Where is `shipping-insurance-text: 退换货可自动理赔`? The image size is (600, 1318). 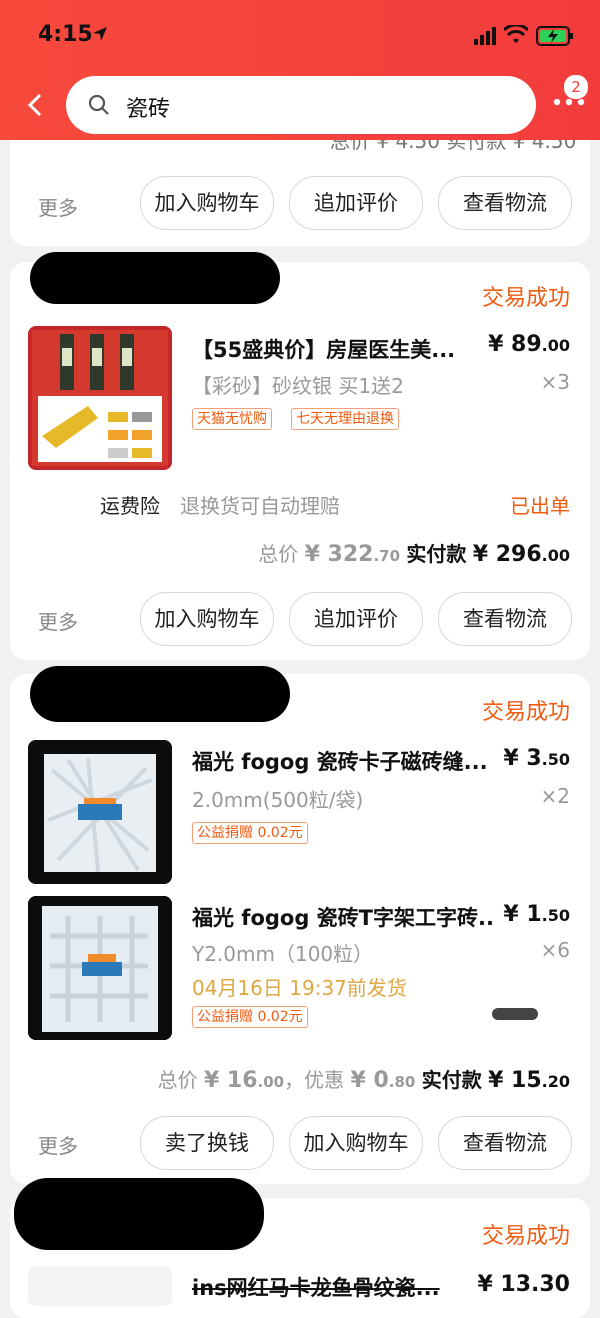 shipping-insurance-text: 退换货可自动理赔 is located at coordinates (260, 506).